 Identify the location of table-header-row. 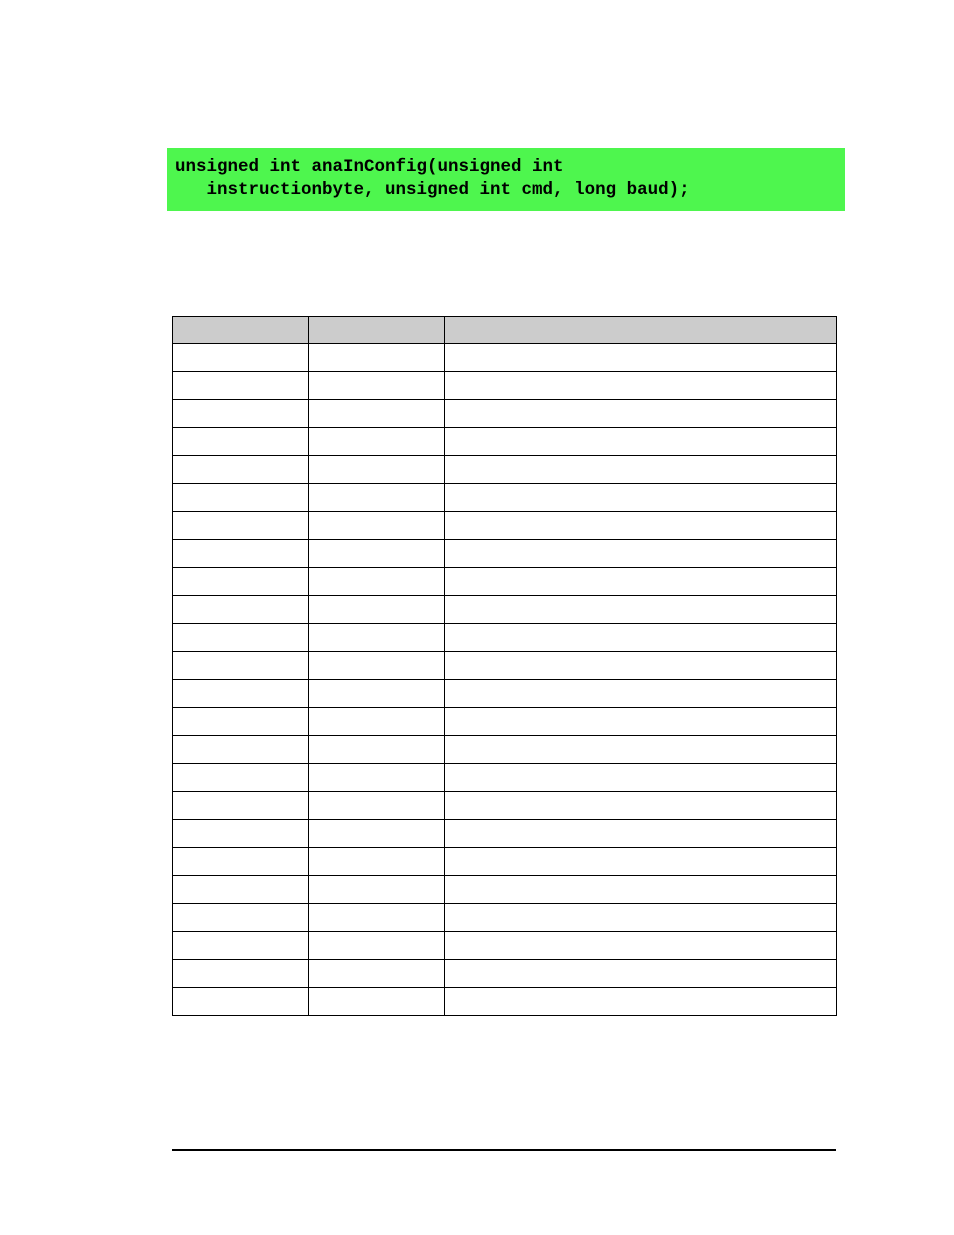
(504, 330).